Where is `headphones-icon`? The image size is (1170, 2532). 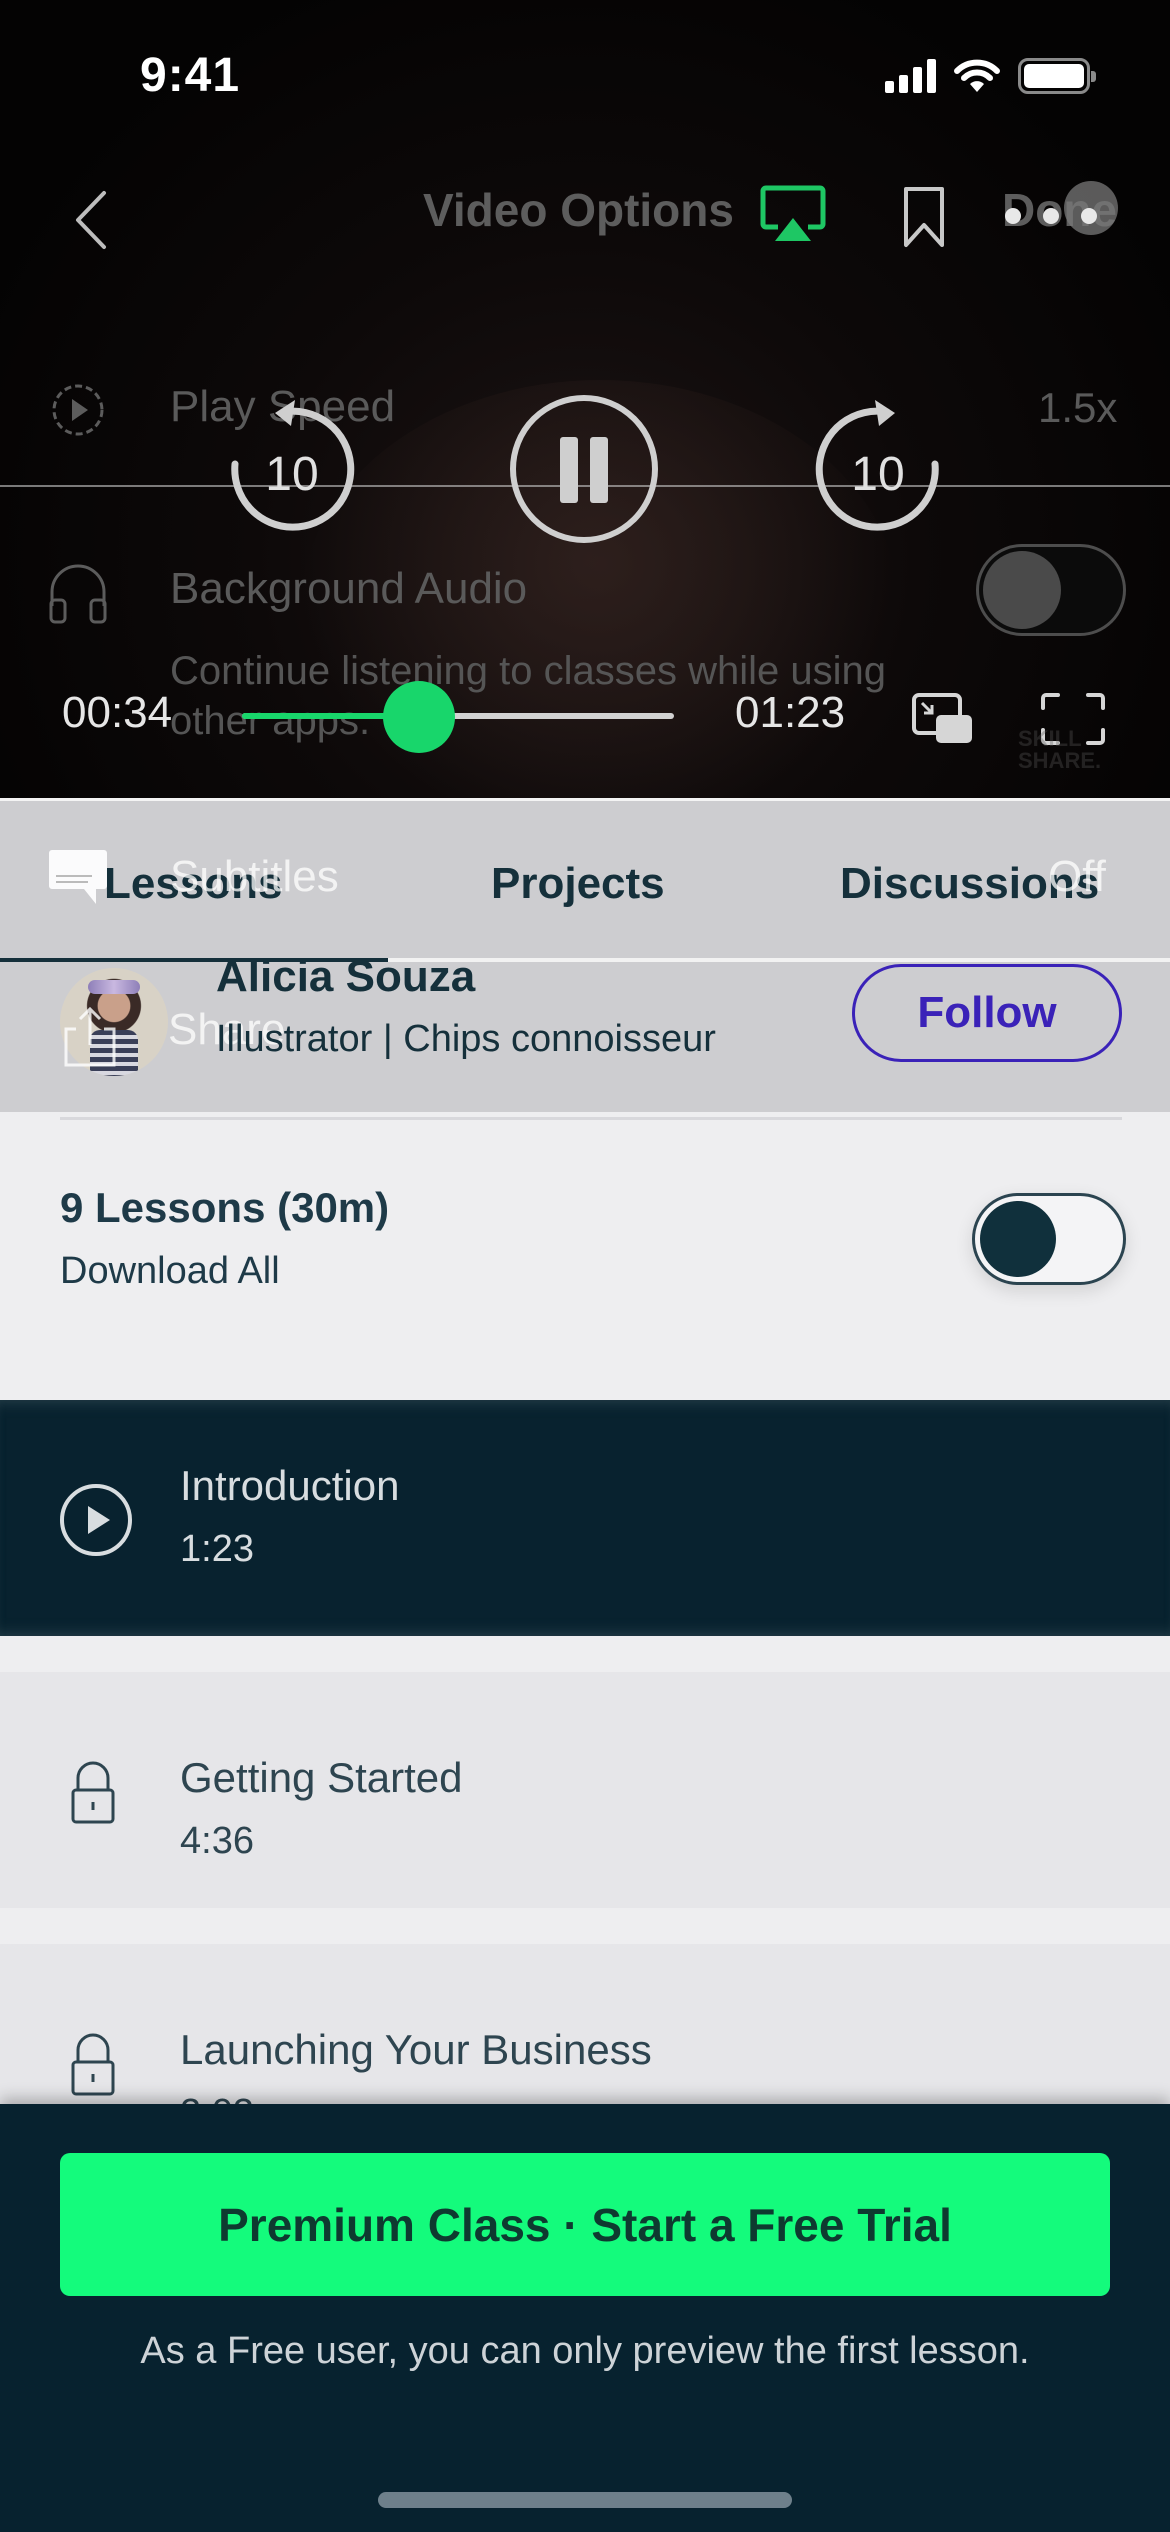
headphones-icon is located at coordinates (78, 594).